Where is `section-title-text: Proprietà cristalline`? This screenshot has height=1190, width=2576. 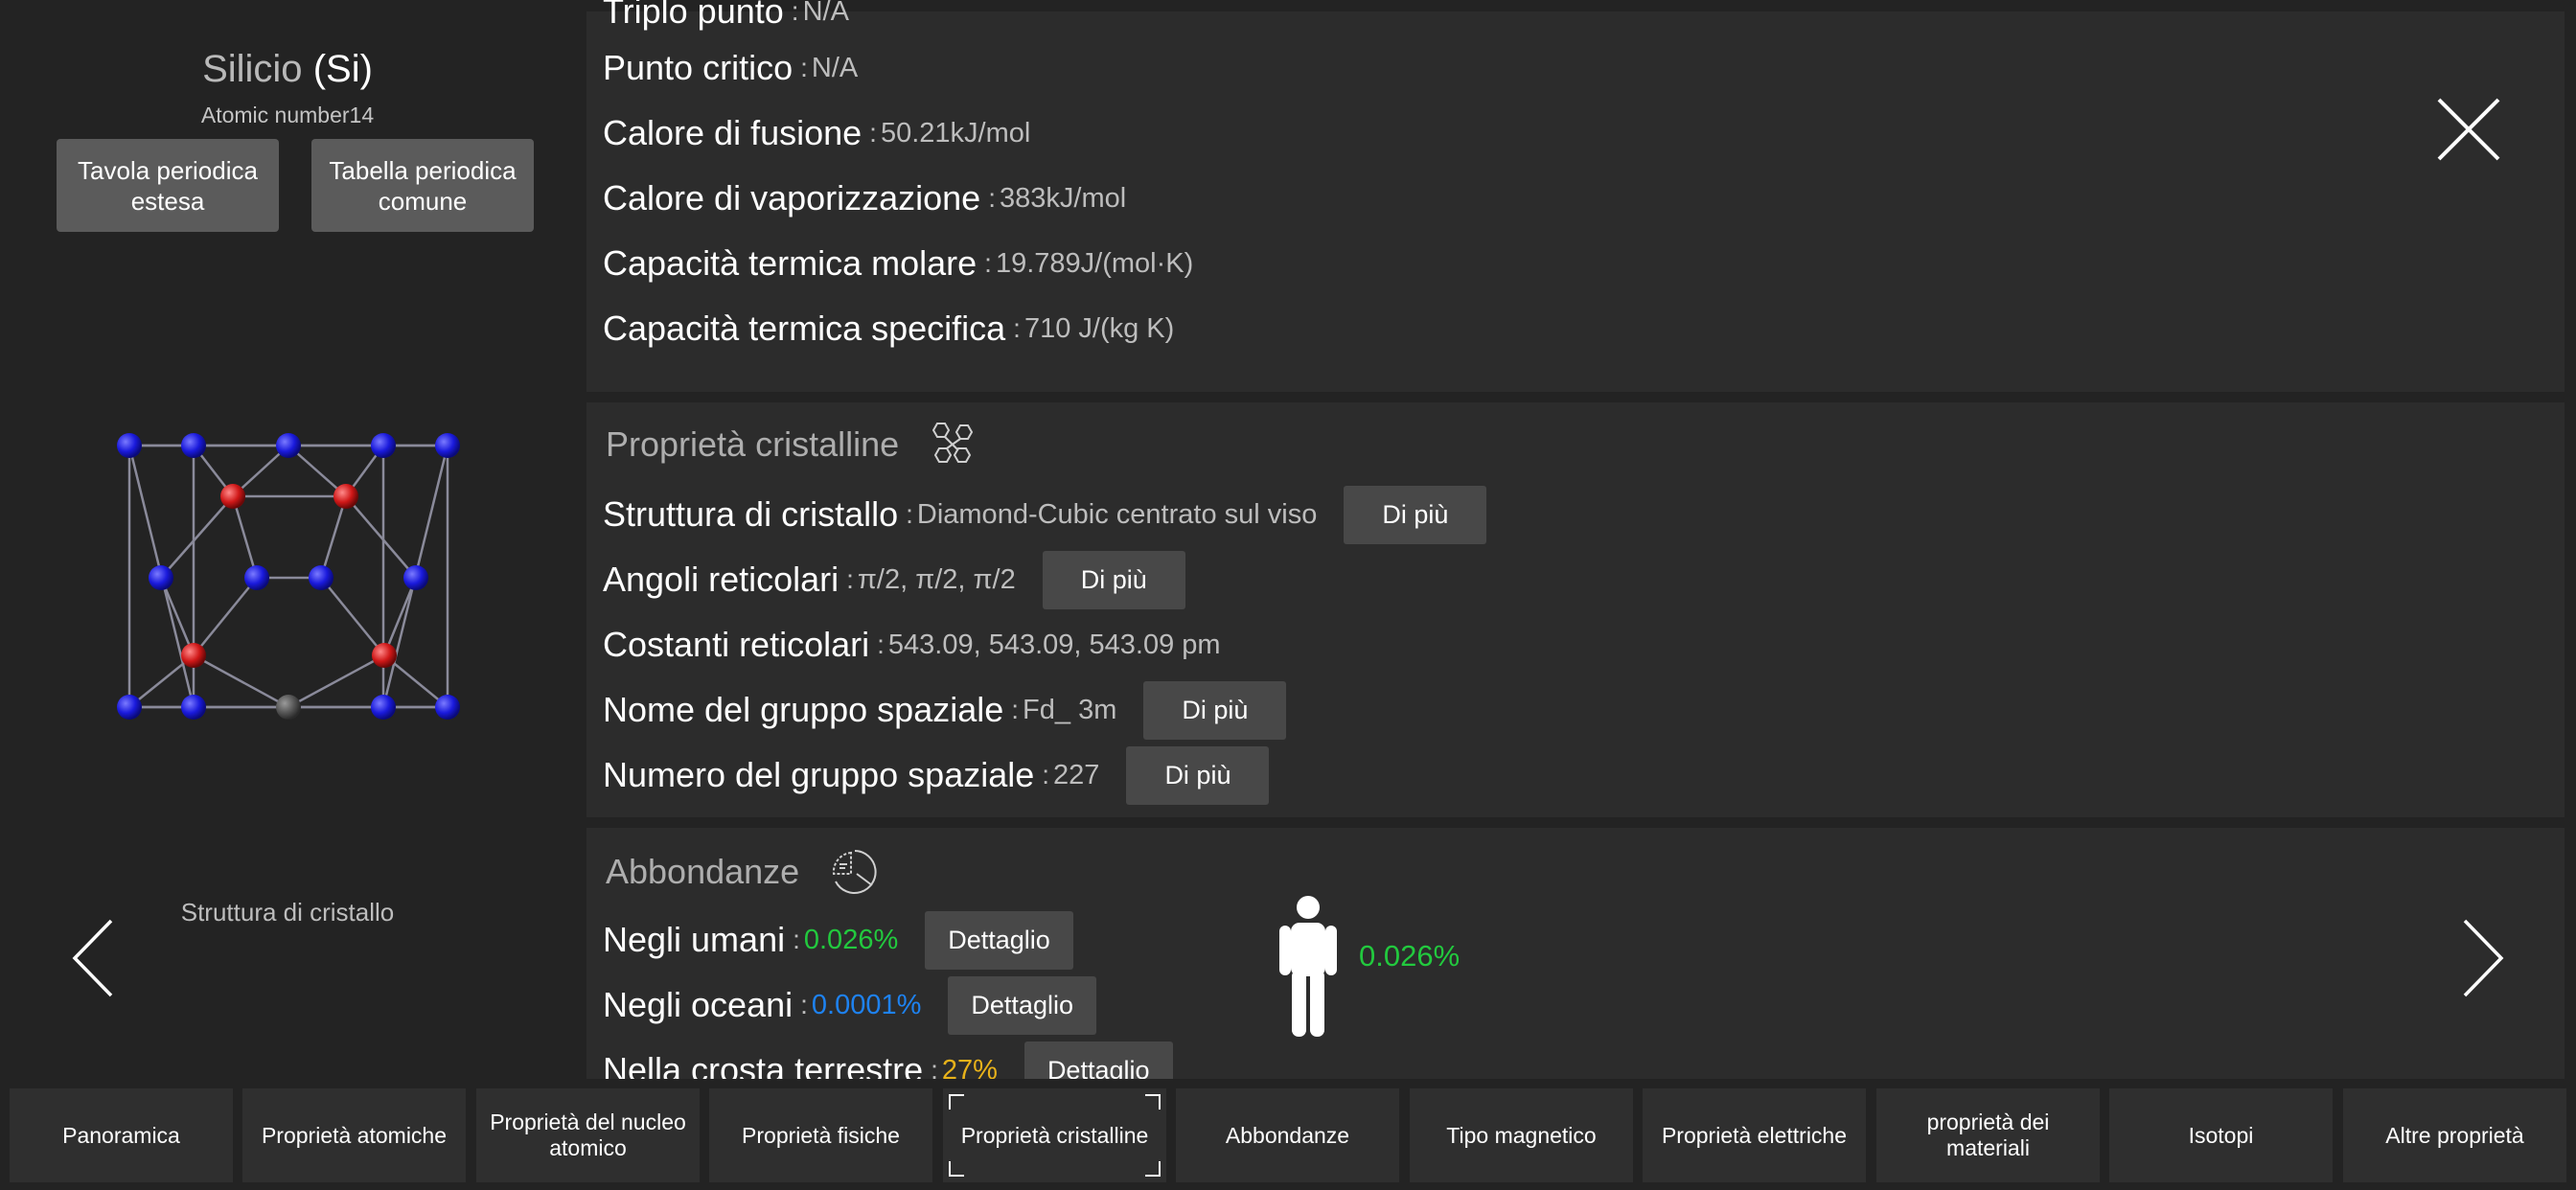 section-title-text: Proprietà cristalline is located at coordinates (753, 444).